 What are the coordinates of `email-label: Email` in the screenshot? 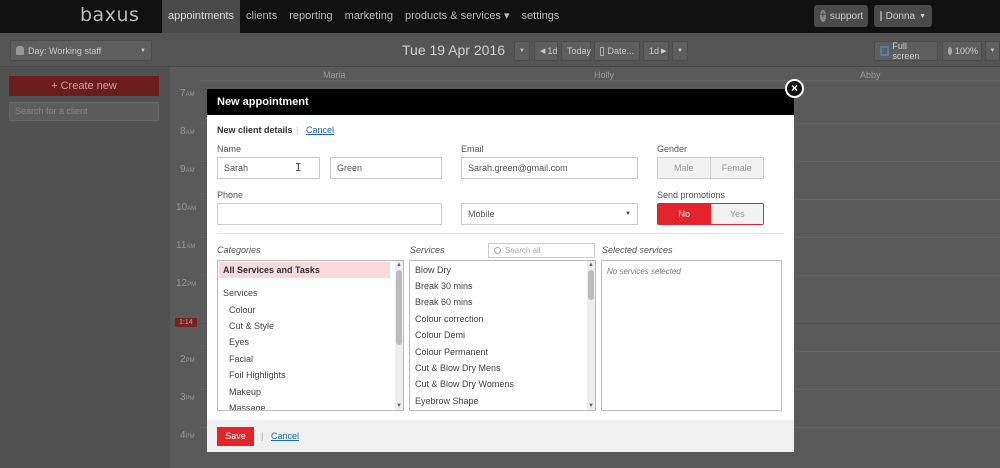 It's located at (472, 149).